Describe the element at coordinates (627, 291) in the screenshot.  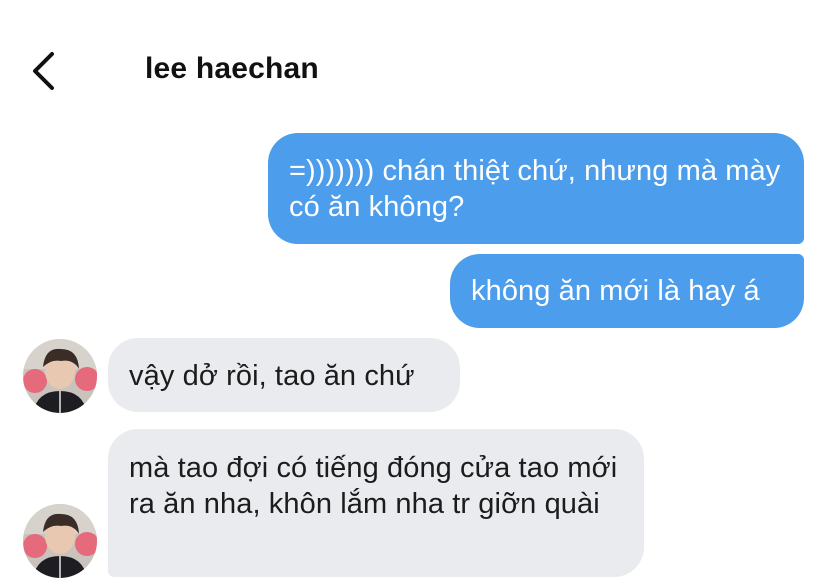
I see `message-bubble-outgoing: không ăn mới là hay á` at that location.